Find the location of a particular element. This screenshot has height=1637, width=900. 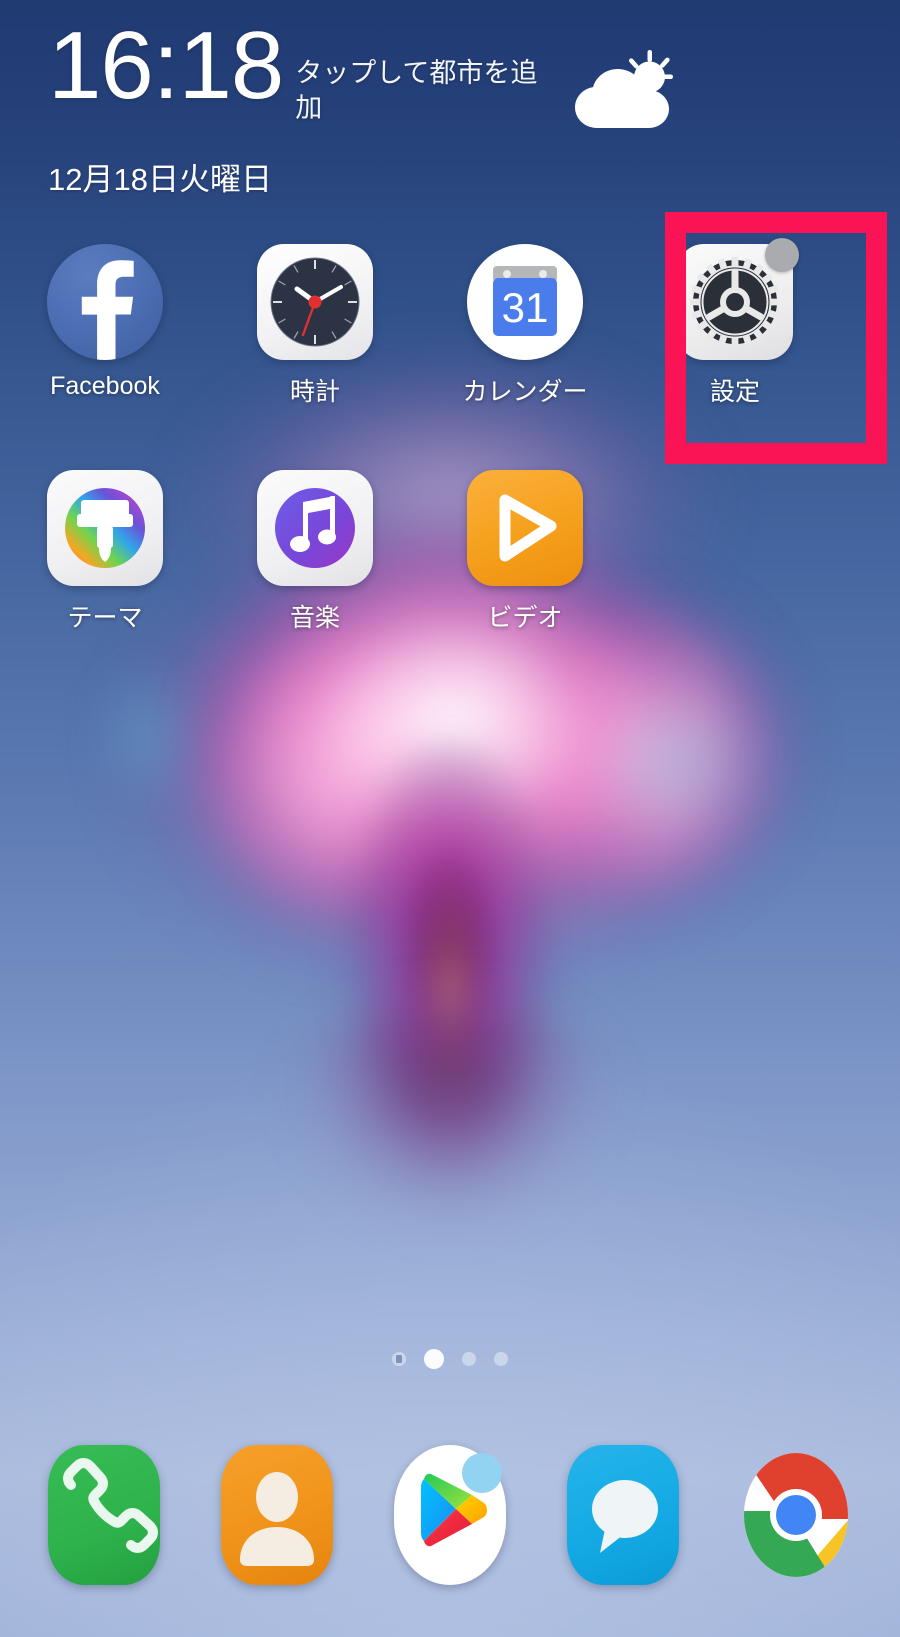

app-icon-music: 音楽 is located at coordinates (315, 552).